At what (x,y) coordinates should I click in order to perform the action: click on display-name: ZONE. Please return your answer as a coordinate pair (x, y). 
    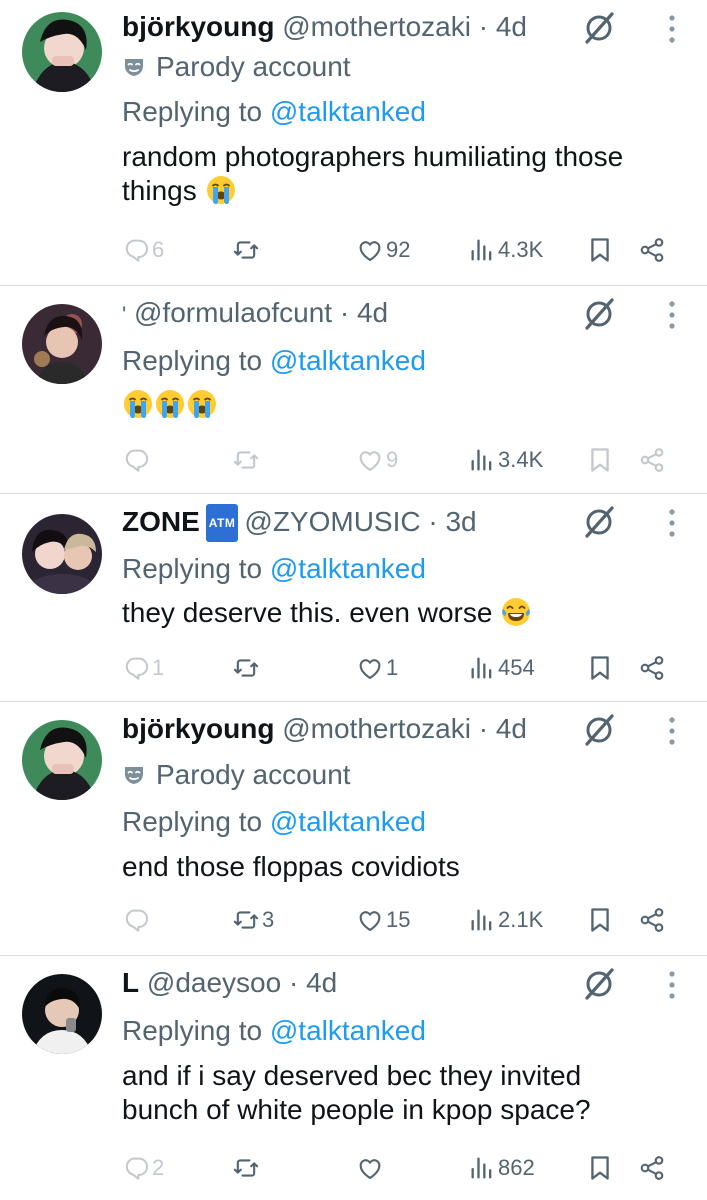
    Looking at the image, I should click on (161, 521).